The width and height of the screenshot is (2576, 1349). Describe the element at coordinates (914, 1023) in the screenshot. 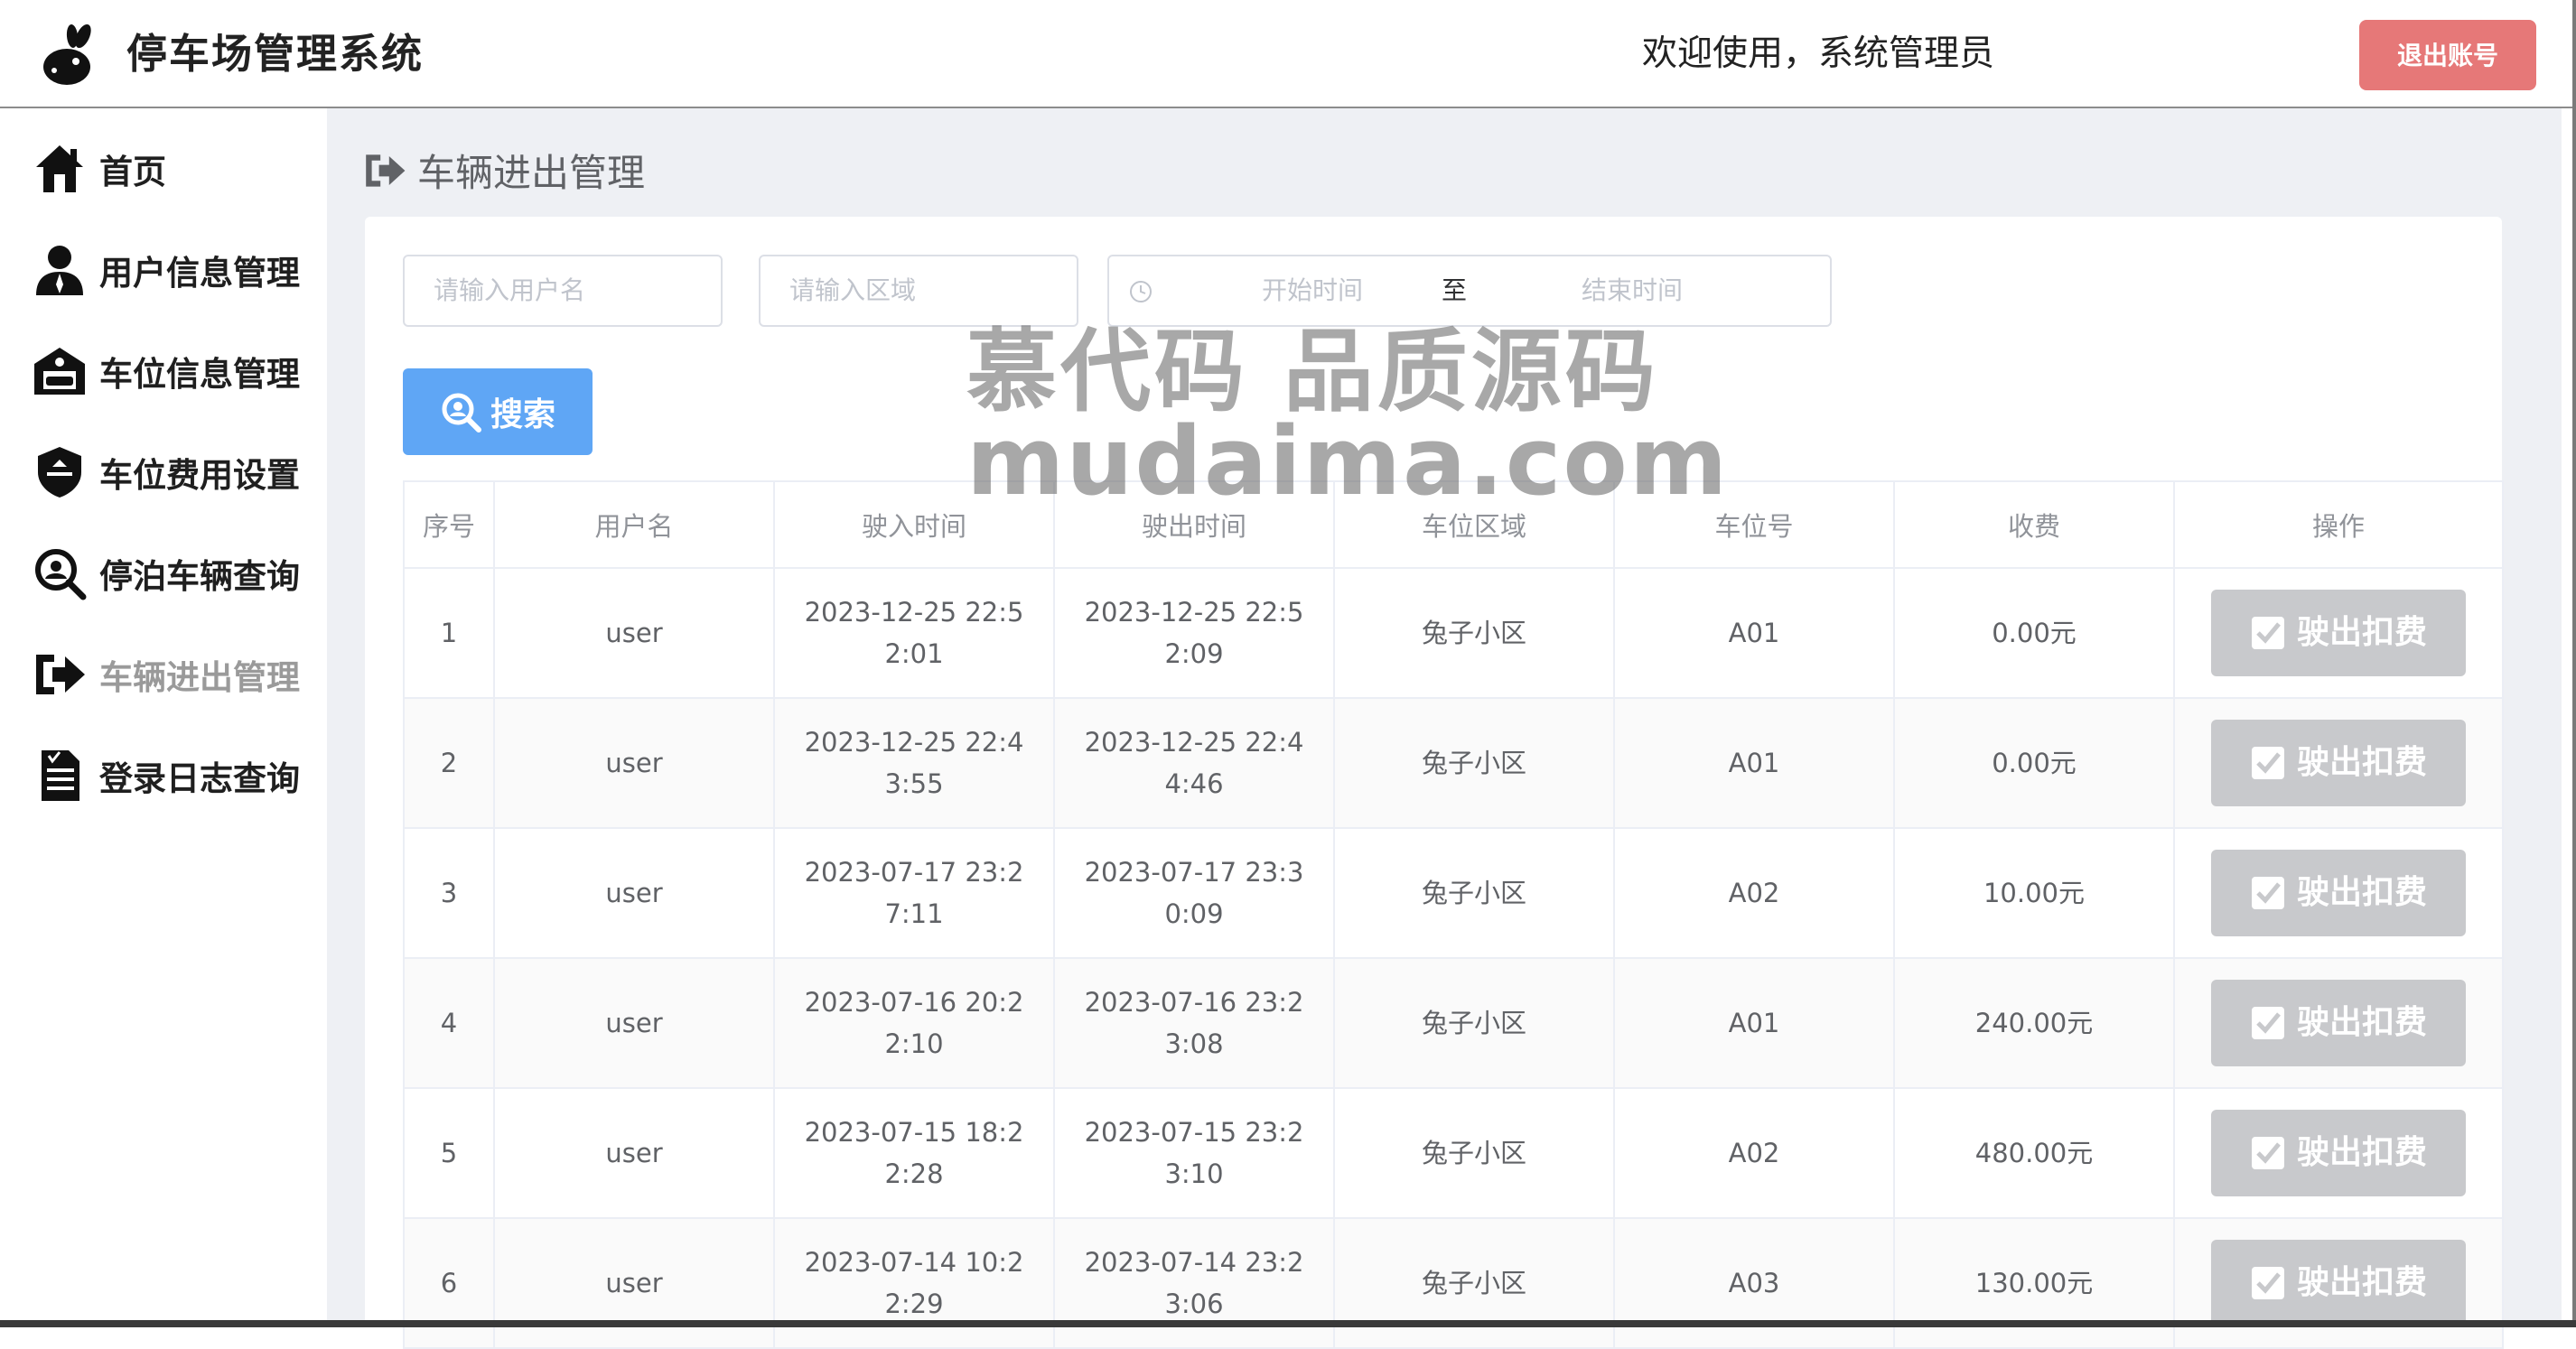

I see `cell-in-time: 2023-07-16 20:22:10` at that location.